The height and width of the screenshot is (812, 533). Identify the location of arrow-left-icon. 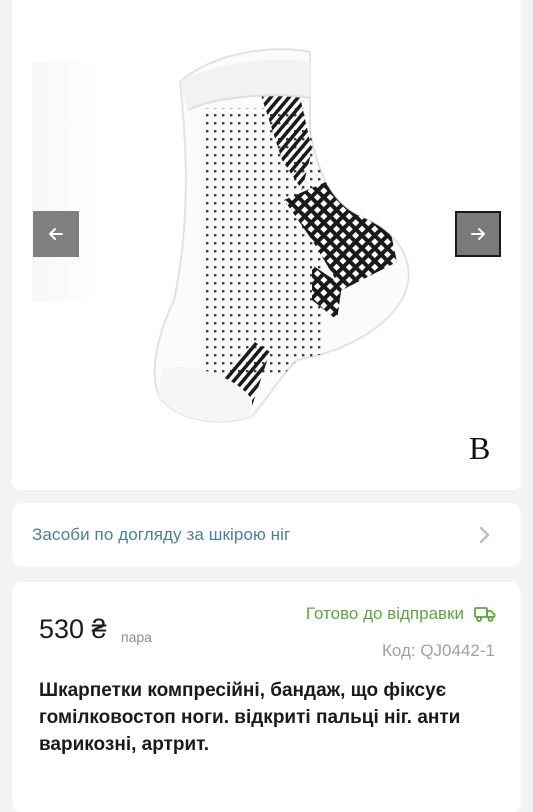
(56, 234).